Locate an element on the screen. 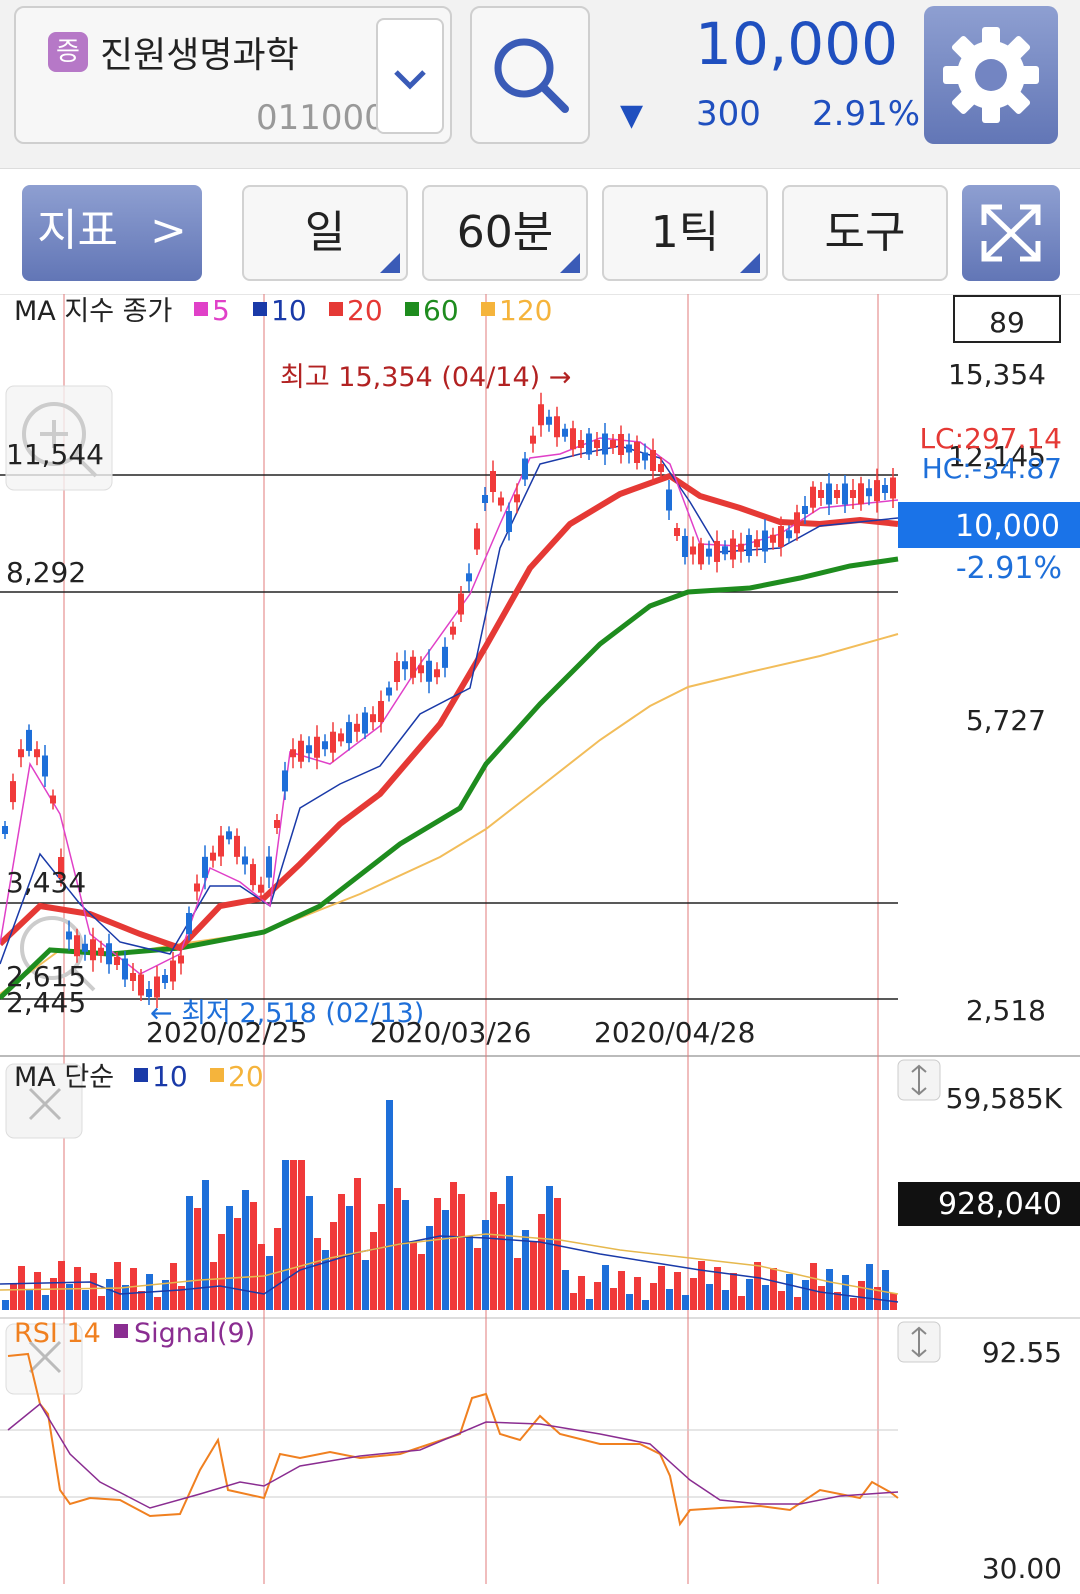  legend-label: 20 is located at coordinates (246, 1076).